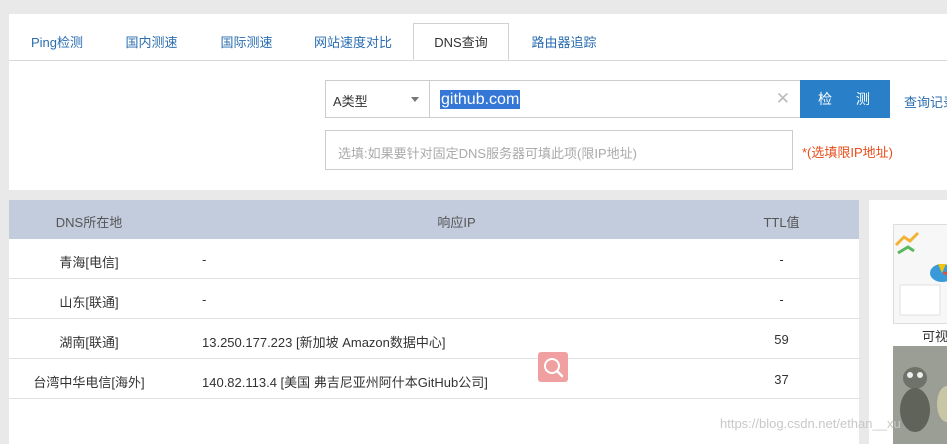 This screenshot has width=947, height=444. Describe the element at coordinates (615, 99) in the screenshot. I see `domain-input: github.com ✕` at that location.